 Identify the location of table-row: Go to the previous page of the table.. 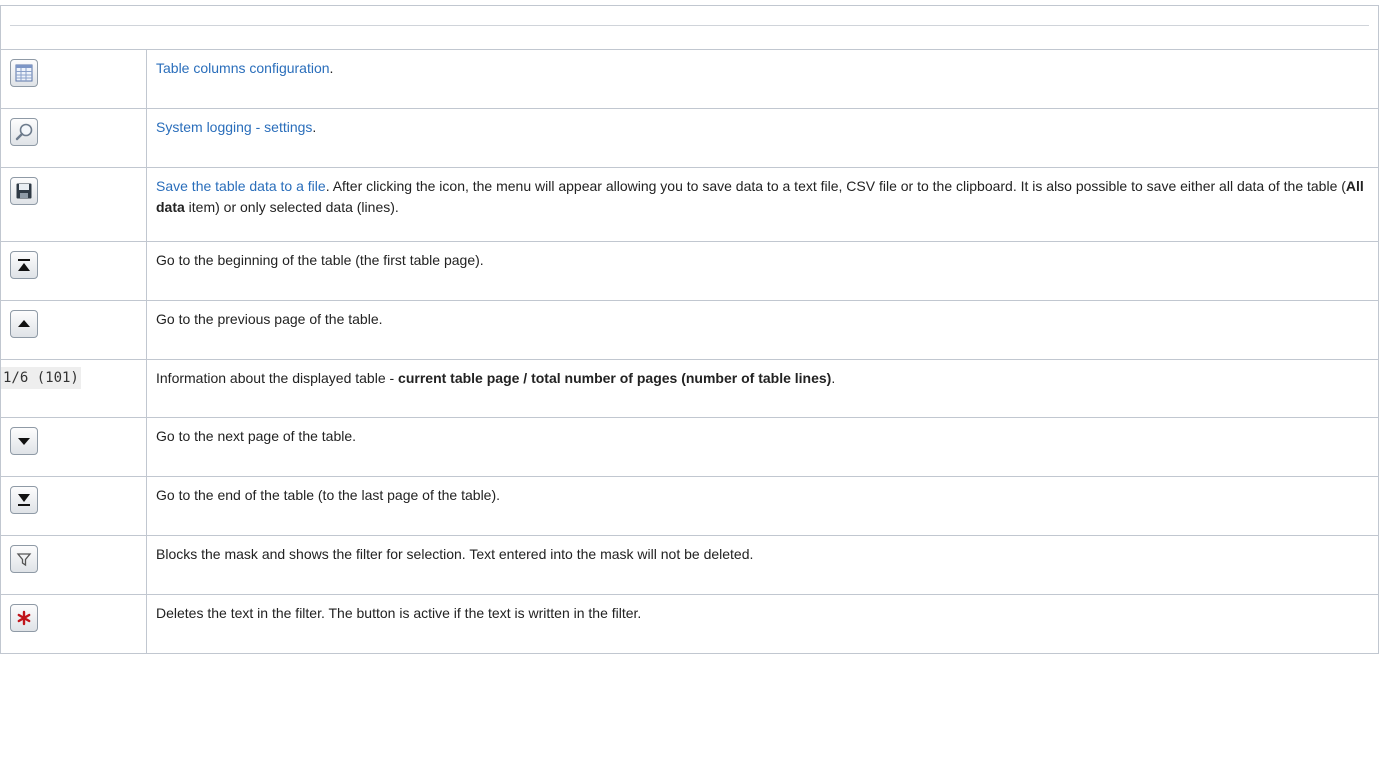
(689, 330).